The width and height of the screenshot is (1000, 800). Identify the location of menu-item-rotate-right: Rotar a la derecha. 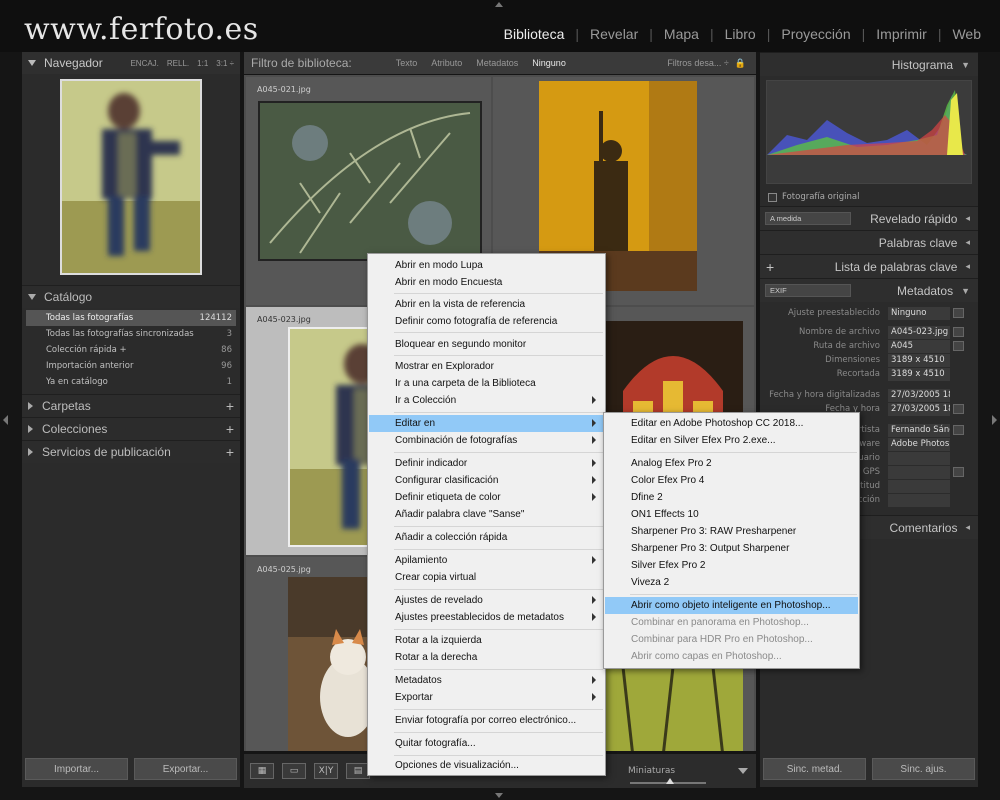
(486, 657).